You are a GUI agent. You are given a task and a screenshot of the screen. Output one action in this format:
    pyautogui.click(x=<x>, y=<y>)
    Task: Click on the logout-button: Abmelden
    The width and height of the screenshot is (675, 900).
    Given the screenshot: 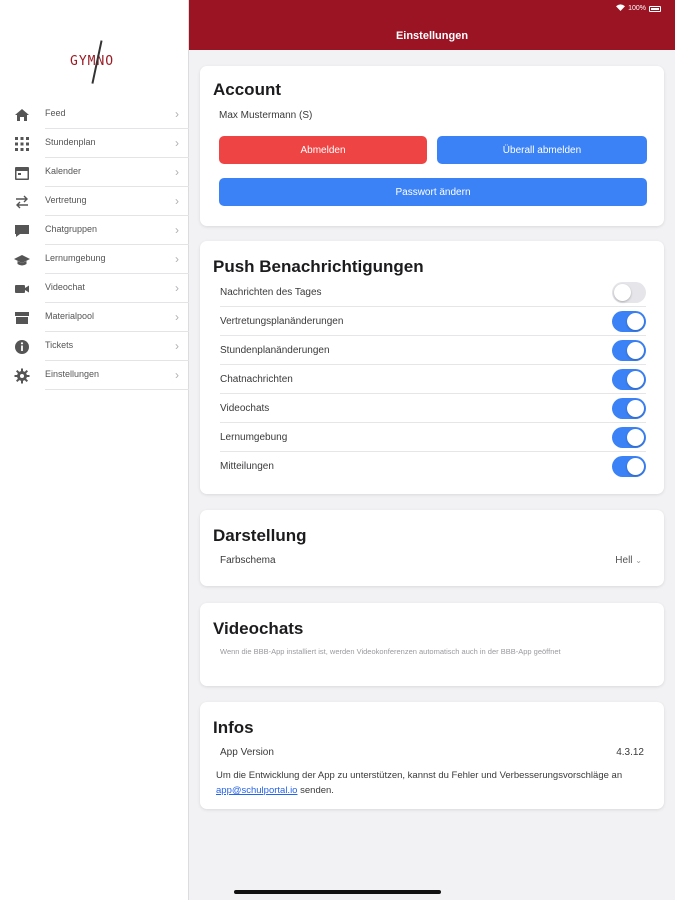 What is the action you would take?
    pyautogui.click(x=323, y=150)
    